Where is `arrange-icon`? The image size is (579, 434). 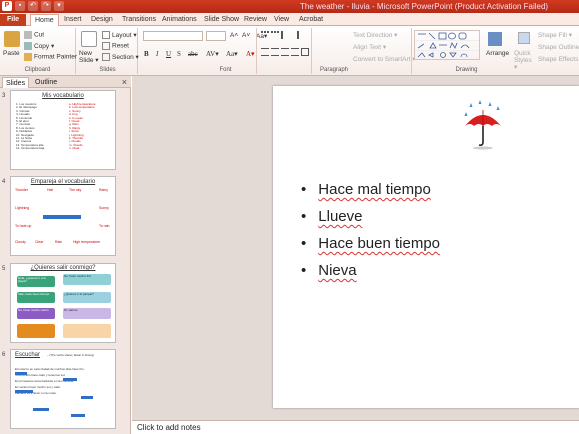
arrange-icon is located at coordinates (496, 39).